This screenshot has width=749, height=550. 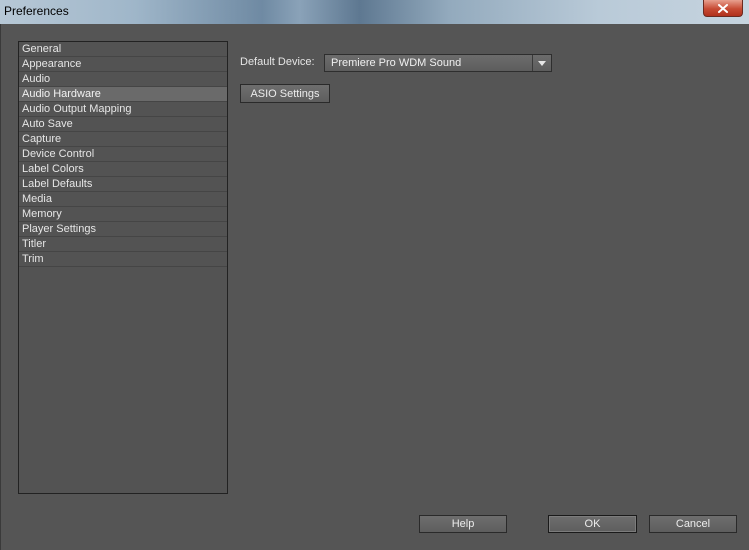 What do you see at coordinates (123, 259) in the screenshot?
I see `sidebar-item-trim: Trim` at bounding box center [123, 259].